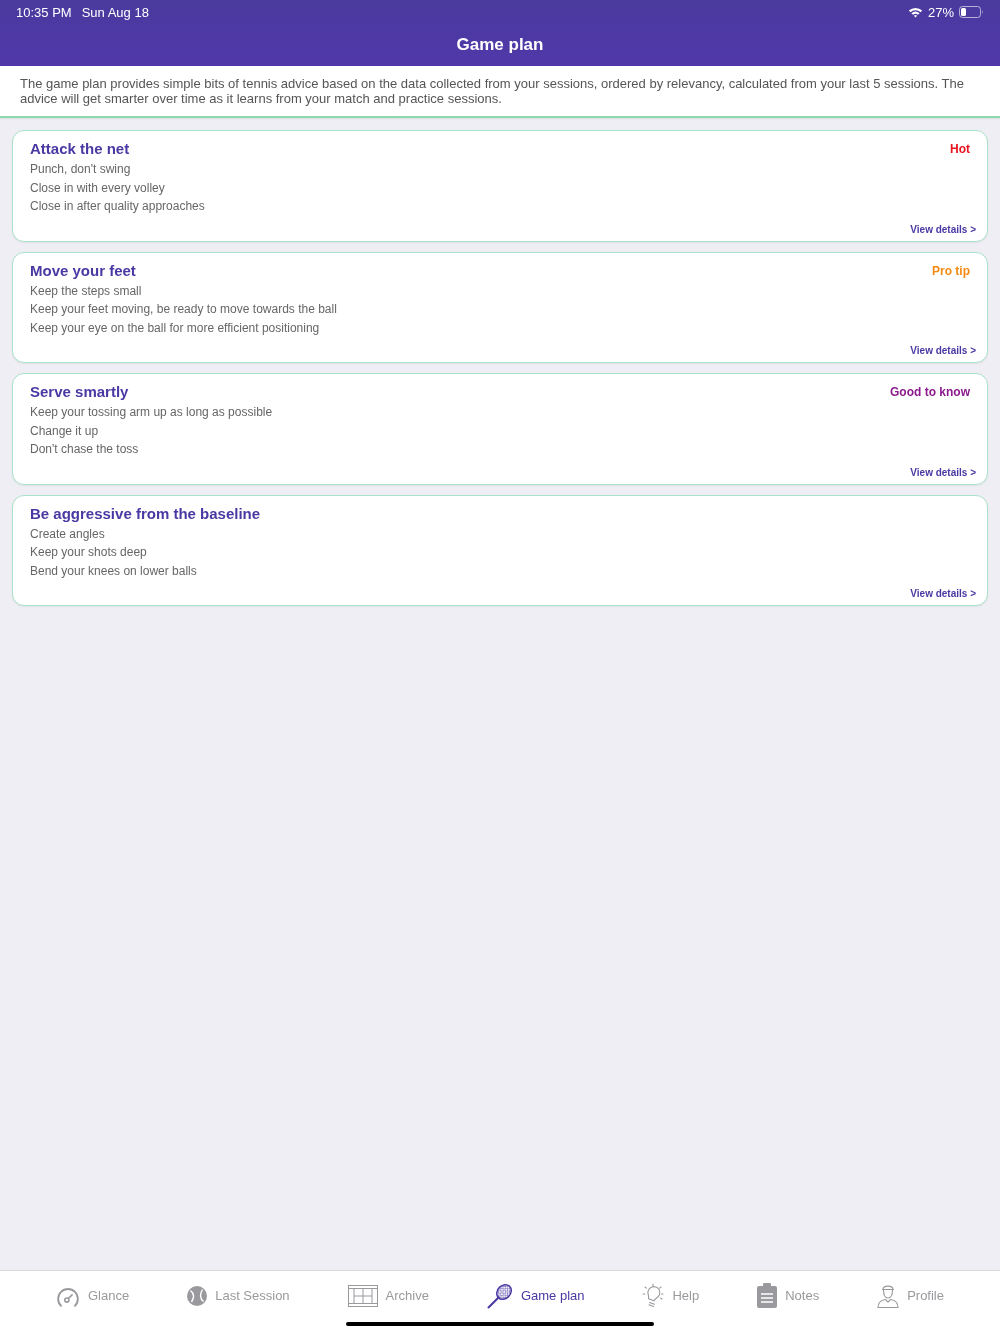 This screenshot has height=1334, width=1000. What do you see at coordinates (145, 513) in the screenshot?
I see `card-title: Be aggressive from the baseline` at bounding box center [145, 513].